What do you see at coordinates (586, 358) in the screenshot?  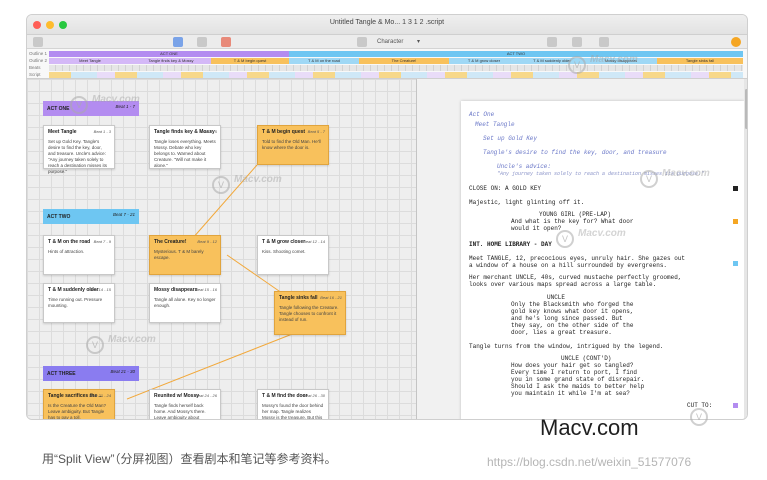 I see `character-name: UNCLE (CONT'D)` at bounding box center [586, 358].